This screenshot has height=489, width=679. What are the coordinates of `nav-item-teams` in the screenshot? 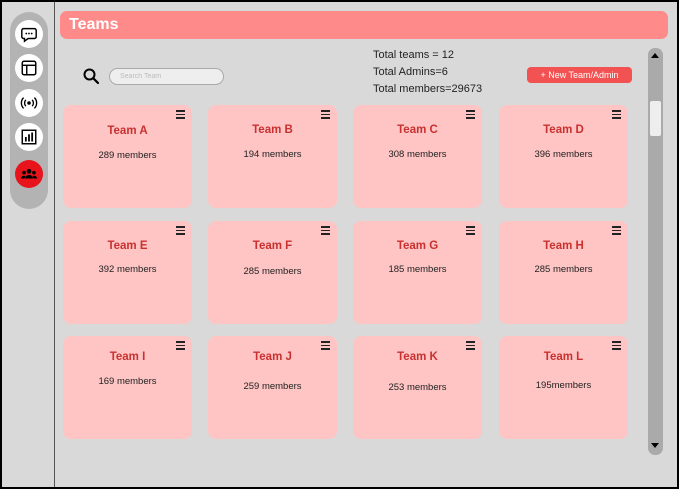 It's located at (29, 174).